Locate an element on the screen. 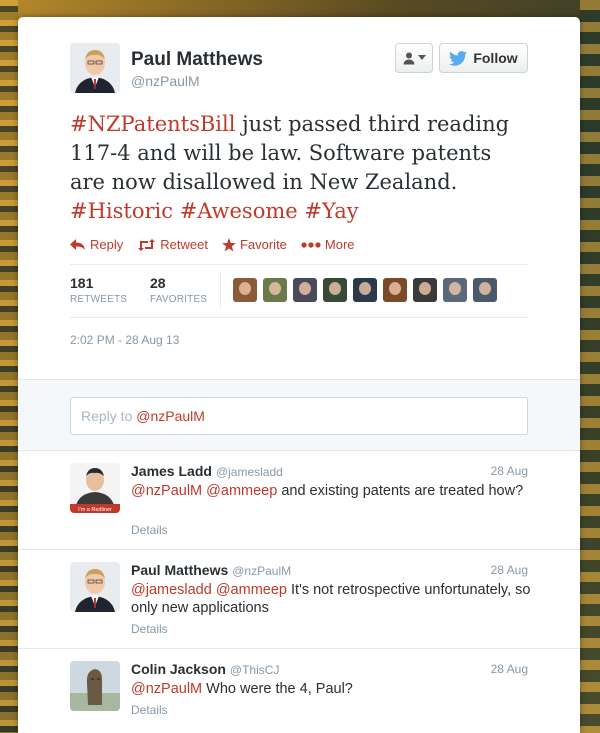  reply-body: and existing patents are treated how? is located at coordinates (400, 491).